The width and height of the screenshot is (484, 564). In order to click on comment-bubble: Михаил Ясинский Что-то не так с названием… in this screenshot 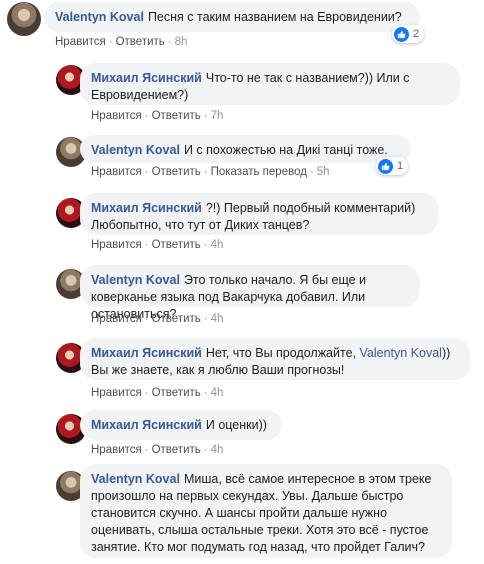, I will do `click(270, 84)`.